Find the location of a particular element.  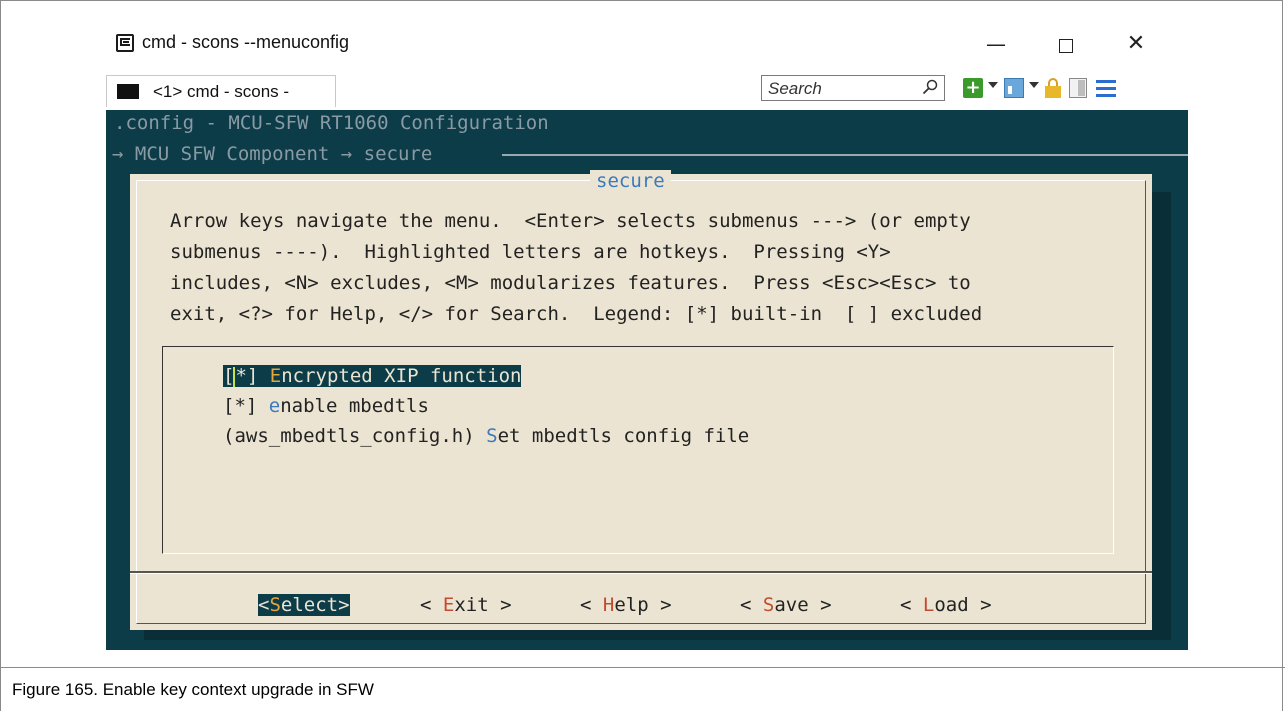

button-label: oad is located at coordinates (951, 605).